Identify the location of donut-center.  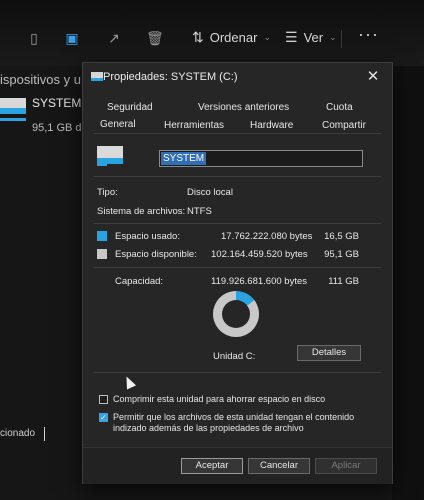
(236, 314).